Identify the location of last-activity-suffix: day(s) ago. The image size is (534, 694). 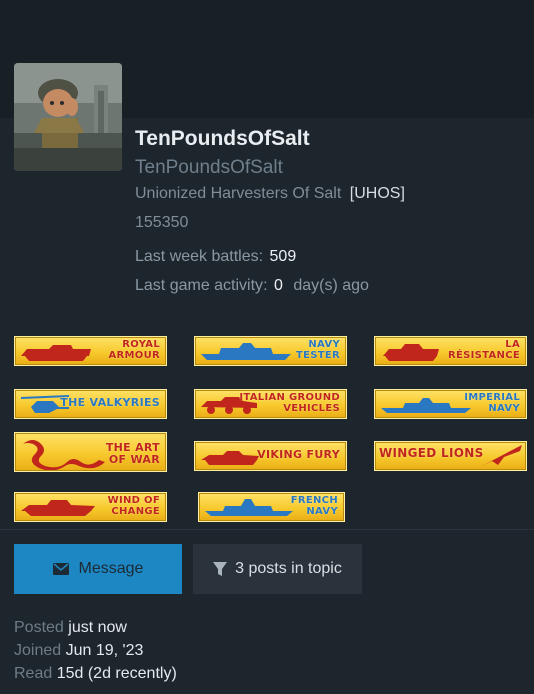
(331, 285).